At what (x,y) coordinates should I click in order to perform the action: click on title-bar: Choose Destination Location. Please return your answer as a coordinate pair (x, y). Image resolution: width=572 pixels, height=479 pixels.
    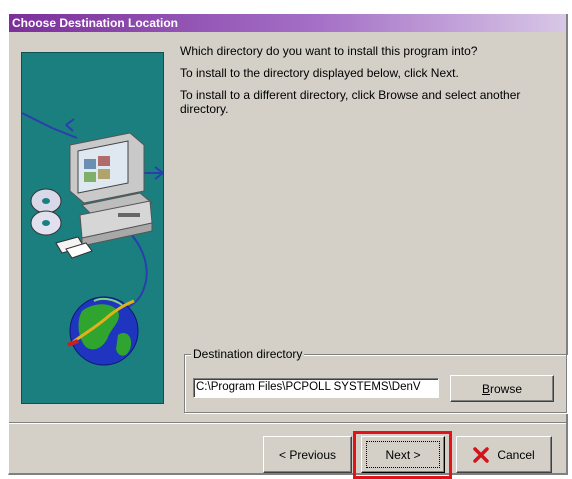
    Looking at the image, I should click on (287, 23).